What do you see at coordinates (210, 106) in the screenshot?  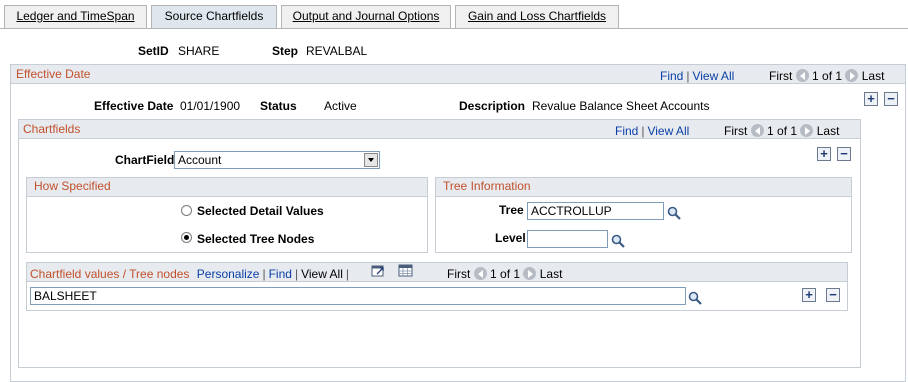 I see `effective-date-value: 01/01/1900` at bounding box center [210, 106].